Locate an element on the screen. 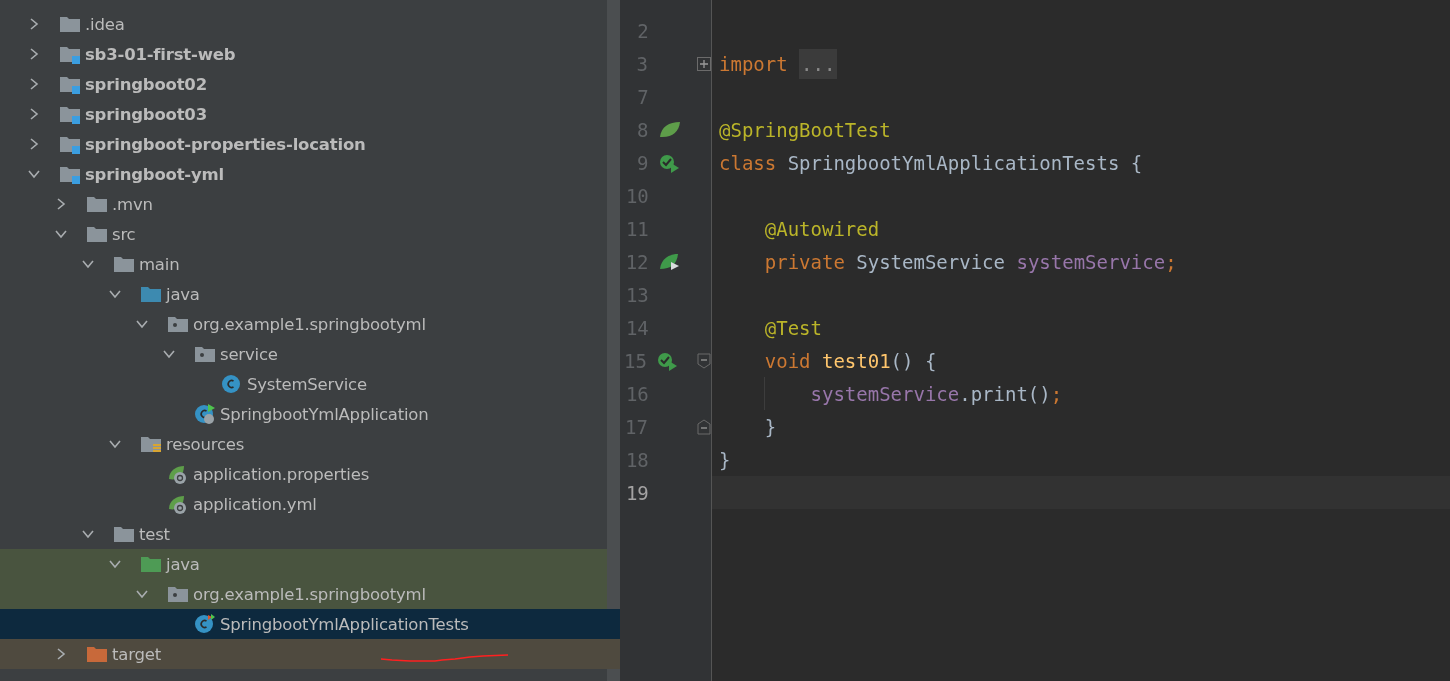 This screenshot has width=1450, height=681. tree-item: springboot03 is located at coordinates (303, 114).